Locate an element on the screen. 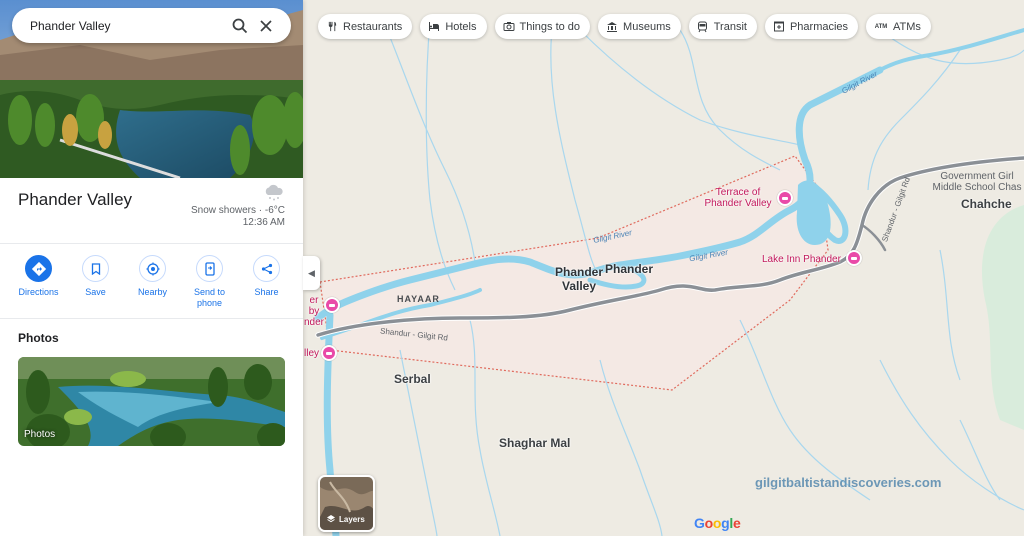 This screenshot has width=1024, height=536. weather-widget: Snow showers · -6°C 12:36 AM is located at coordinates (238, 206).